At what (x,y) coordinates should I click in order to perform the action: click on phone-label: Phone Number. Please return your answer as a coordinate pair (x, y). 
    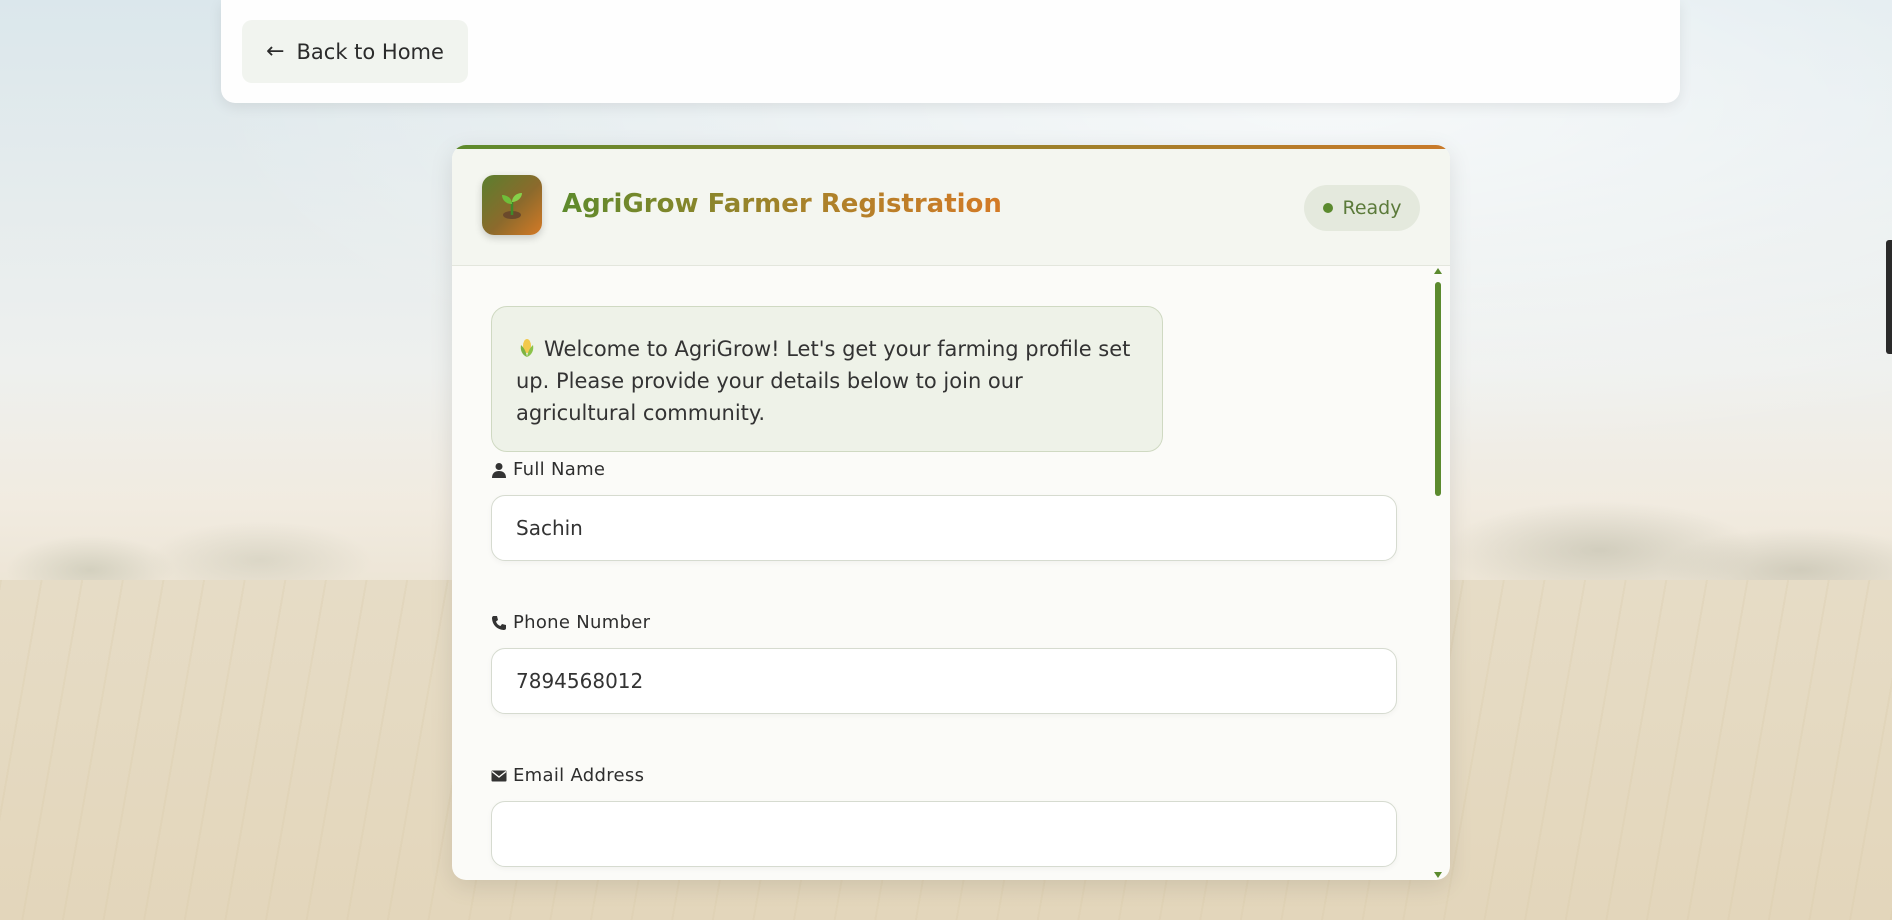
    Looking at the image, I should click on (570, 622).